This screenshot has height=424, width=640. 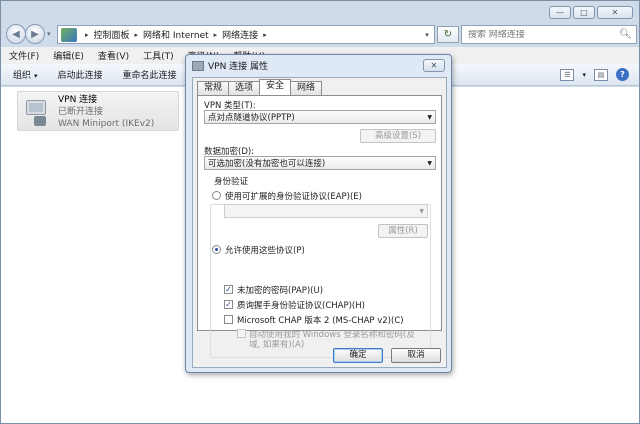 What do you see at coordinates (69, 34) in the screenshot?
I see `control-panel-icon` at bounding box center [69, 34].